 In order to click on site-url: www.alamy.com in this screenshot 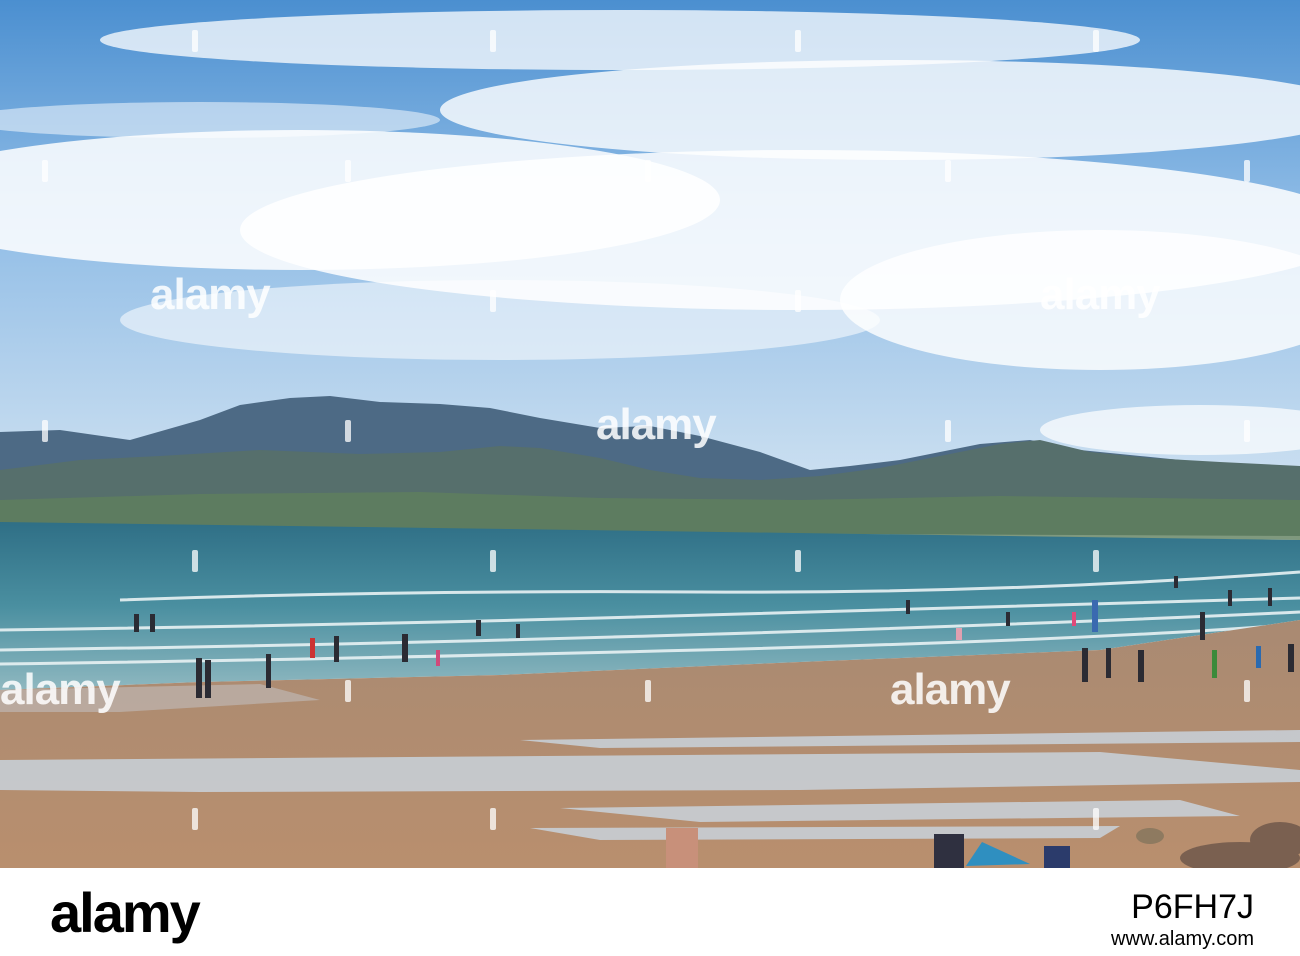, I will do `click(1182, 939)`.